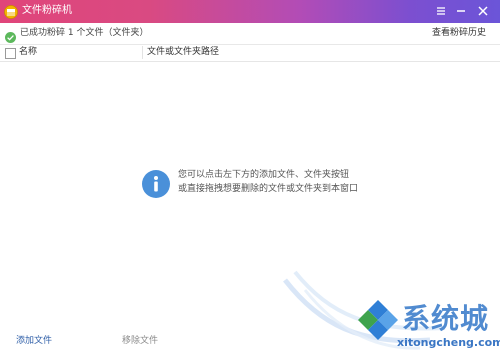  I want to click on table-header: 名称 文件或文件夹路径, so click(250, 53).